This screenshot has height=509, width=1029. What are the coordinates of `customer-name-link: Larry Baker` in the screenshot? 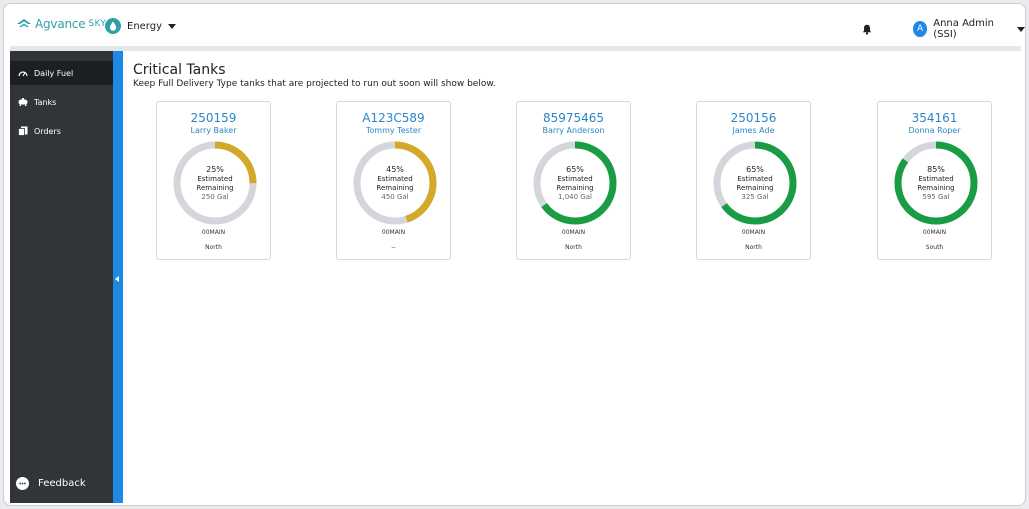 It's located at (213, 130).